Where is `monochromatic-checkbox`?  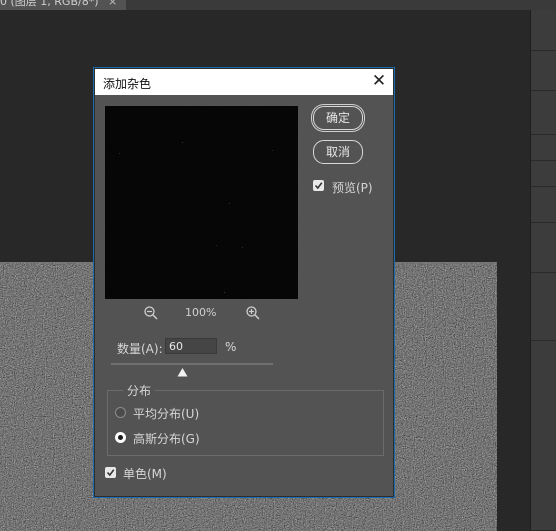
monochromatic-checkbox is located at coordinates (110, 472).